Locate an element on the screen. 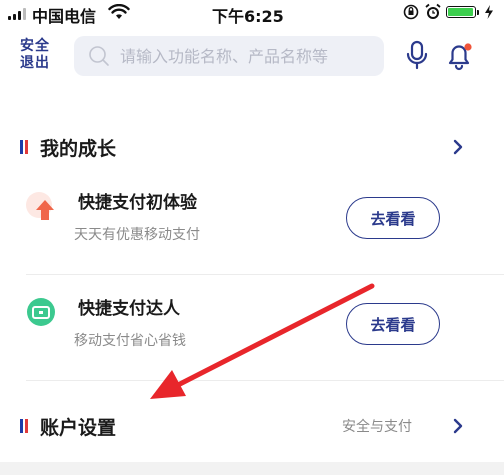 The height and width of the screenshot is (475, 504). account-section-title: 账户设置 is located at coordinates (78, 428).